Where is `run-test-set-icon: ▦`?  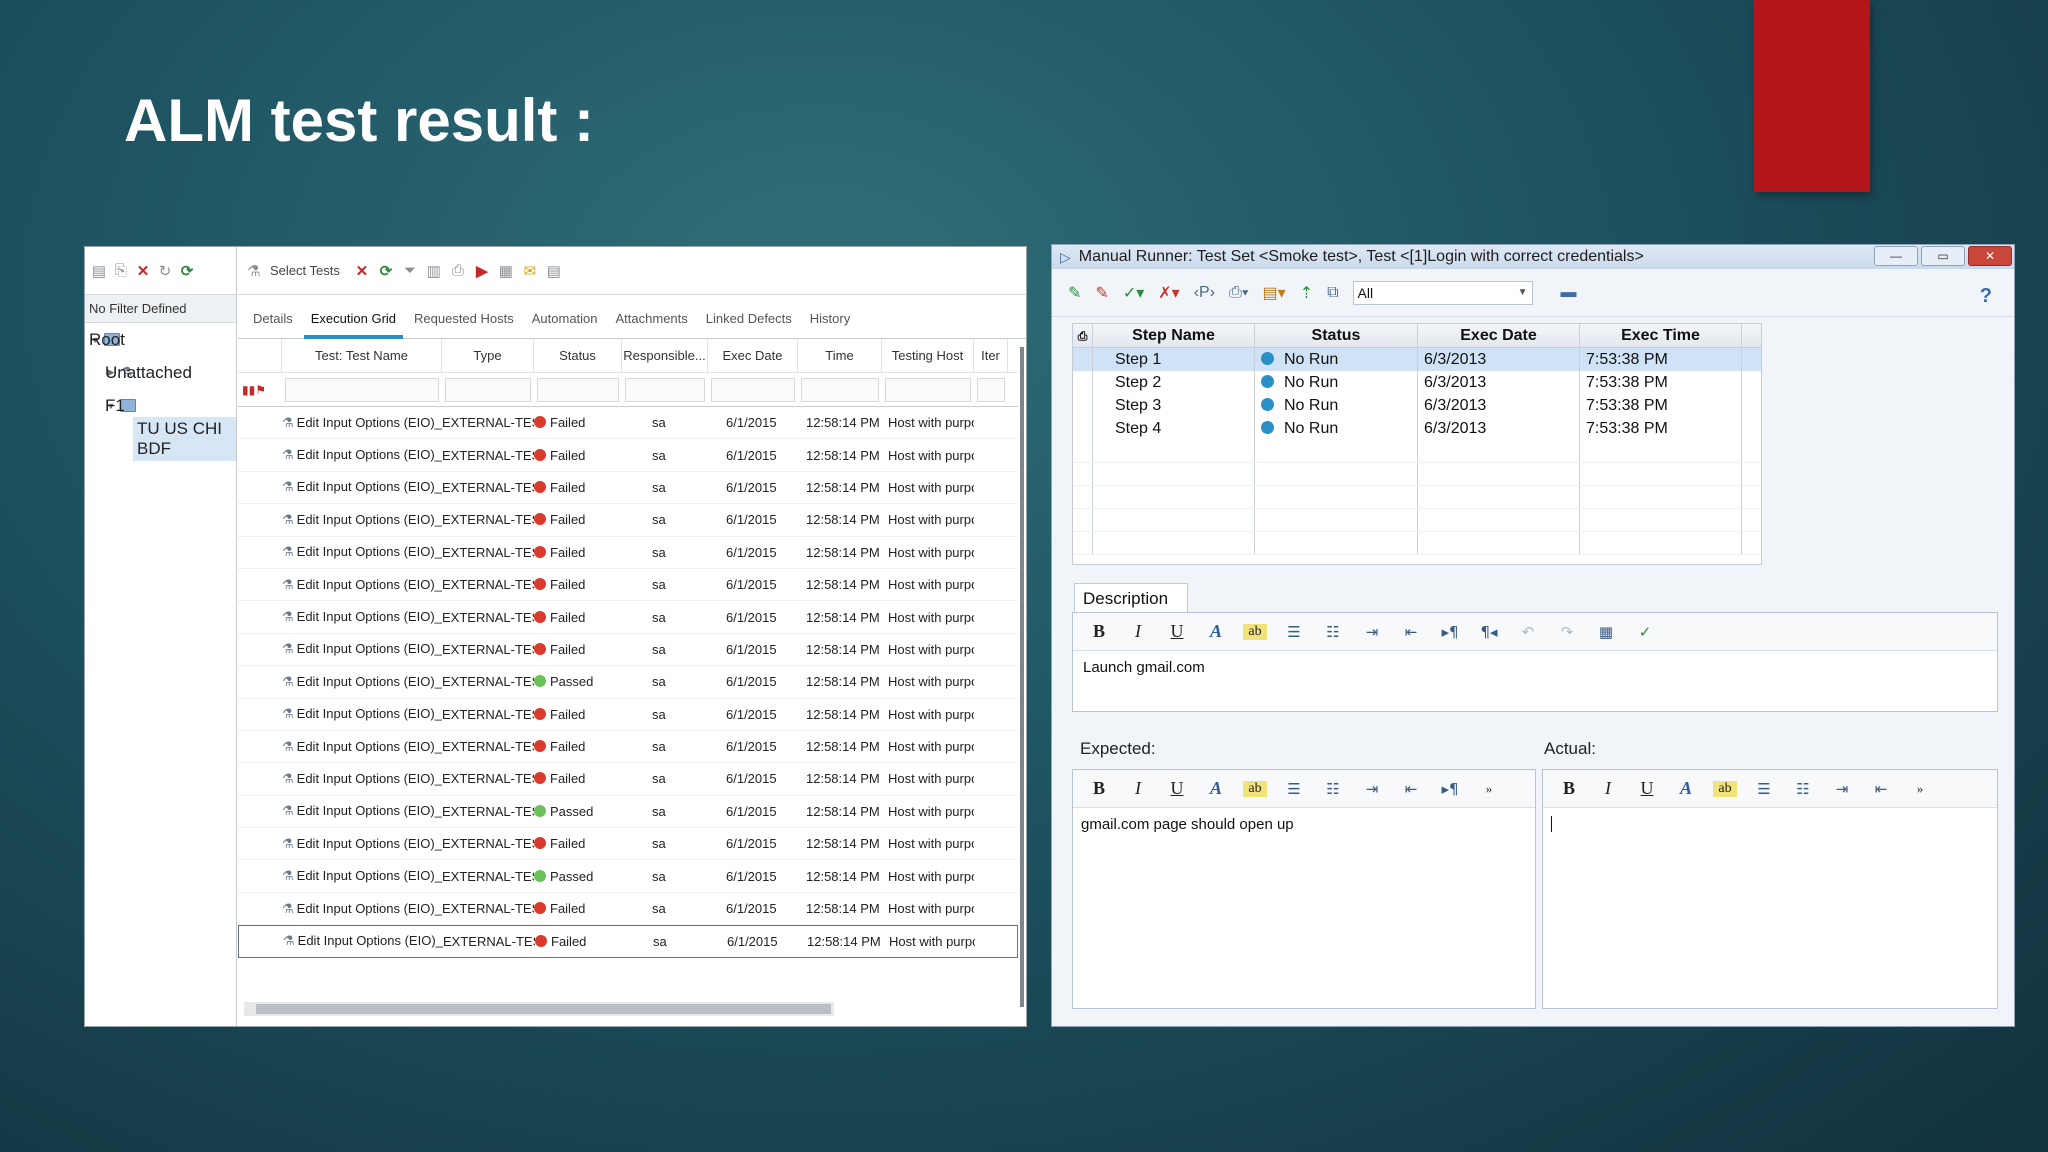 run-test-set-icon: ▦ is located at coordinates (506, 271).